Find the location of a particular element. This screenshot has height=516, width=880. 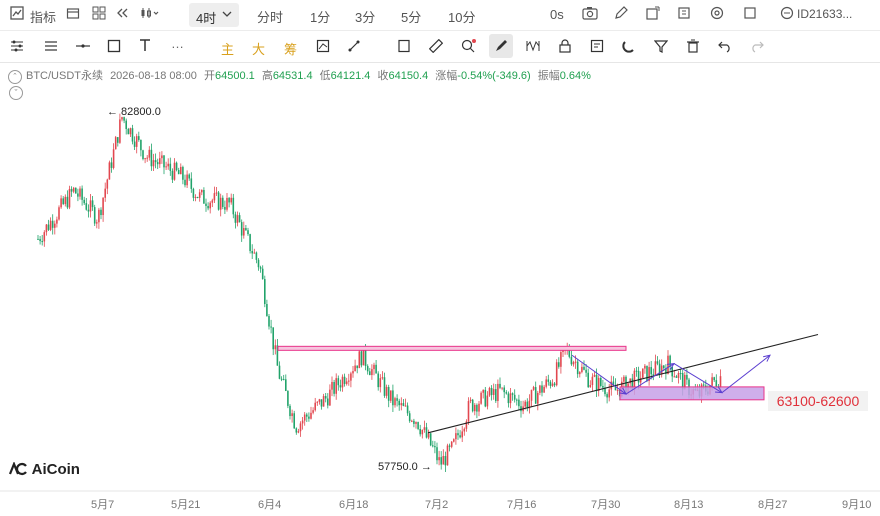

magnet-icon is located at coordinates (629, 47).